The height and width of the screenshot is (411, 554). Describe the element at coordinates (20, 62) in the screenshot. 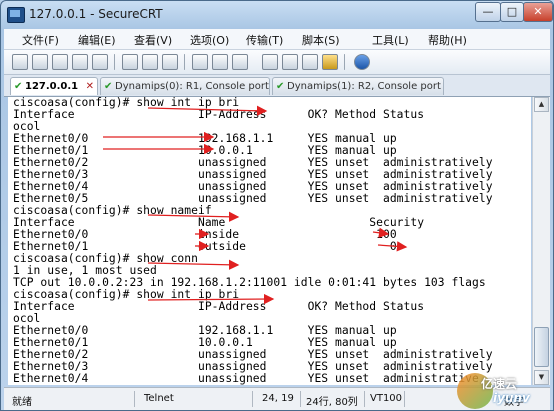

I see `connect-icon` at that location.